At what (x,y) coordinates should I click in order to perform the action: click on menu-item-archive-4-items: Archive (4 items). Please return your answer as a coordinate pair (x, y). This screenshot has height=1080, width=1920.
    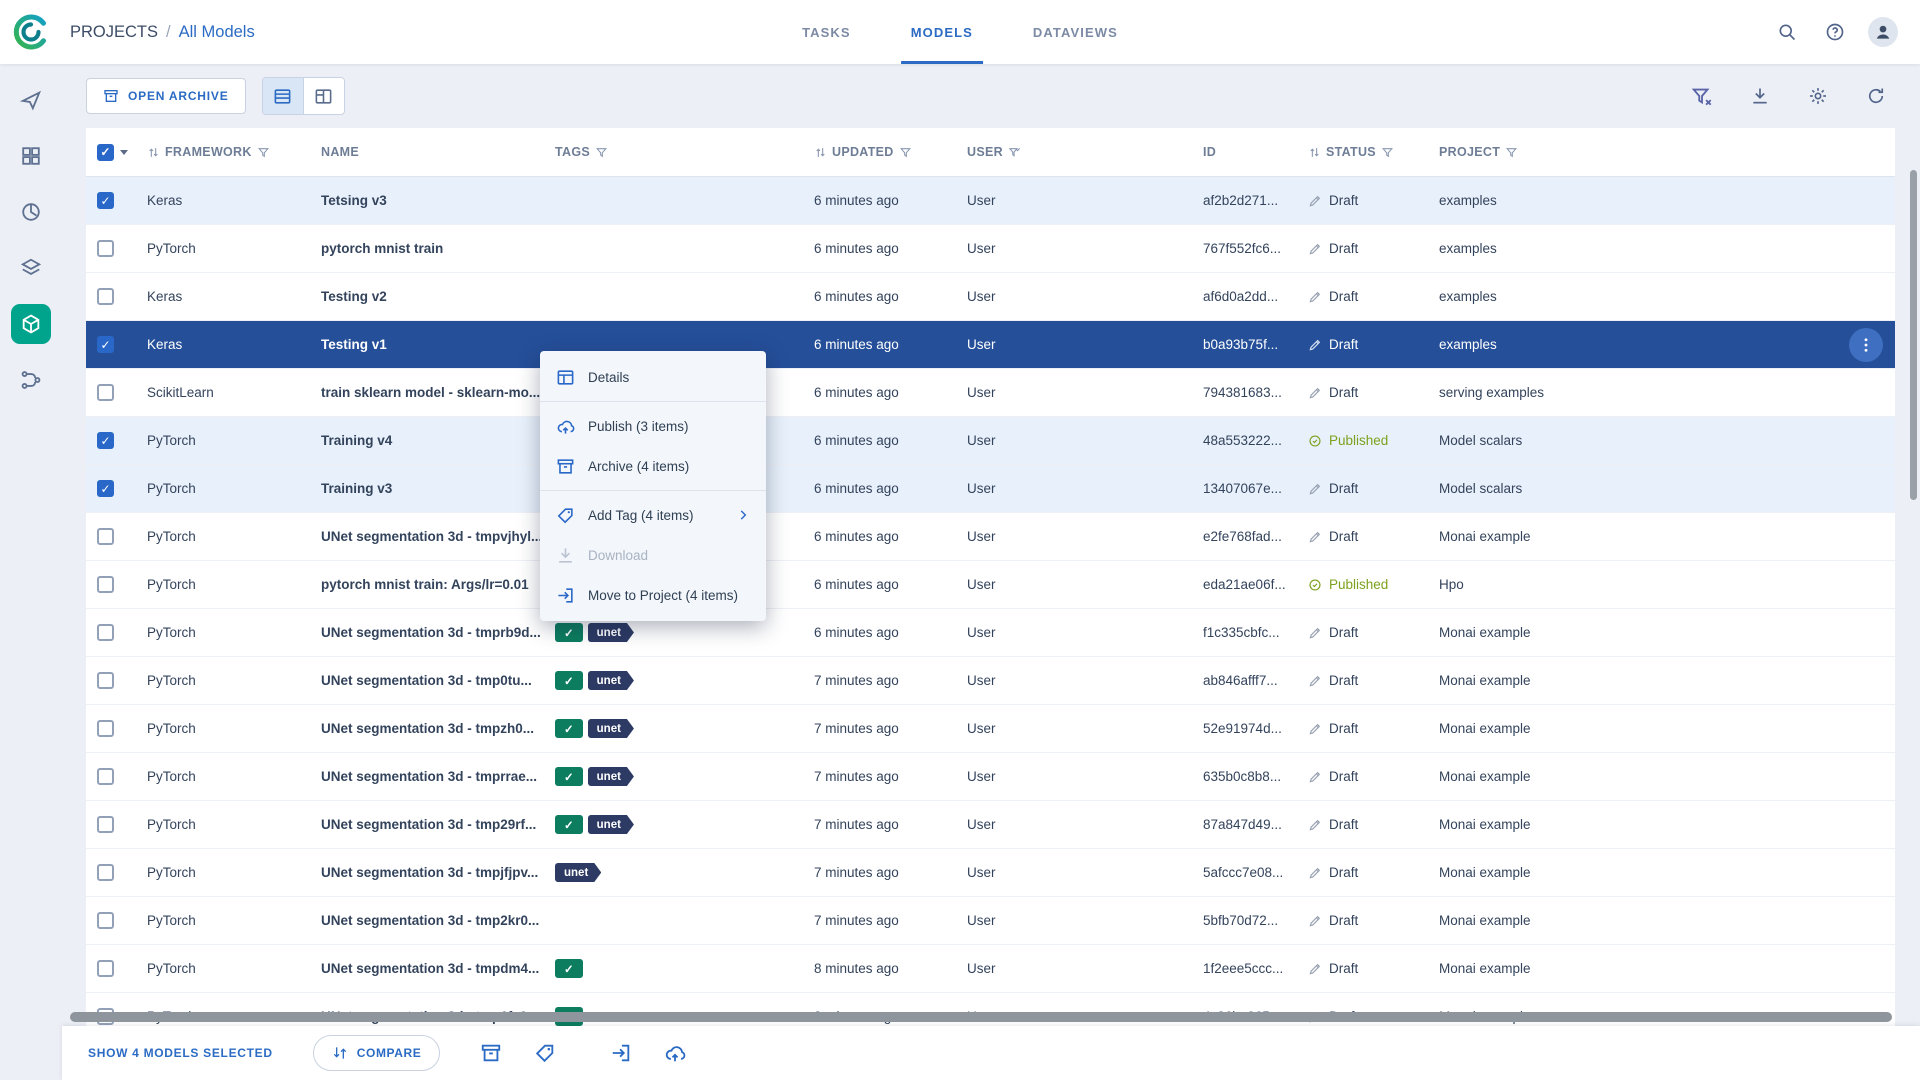
    Looking at the image, I should click on (653, 466).